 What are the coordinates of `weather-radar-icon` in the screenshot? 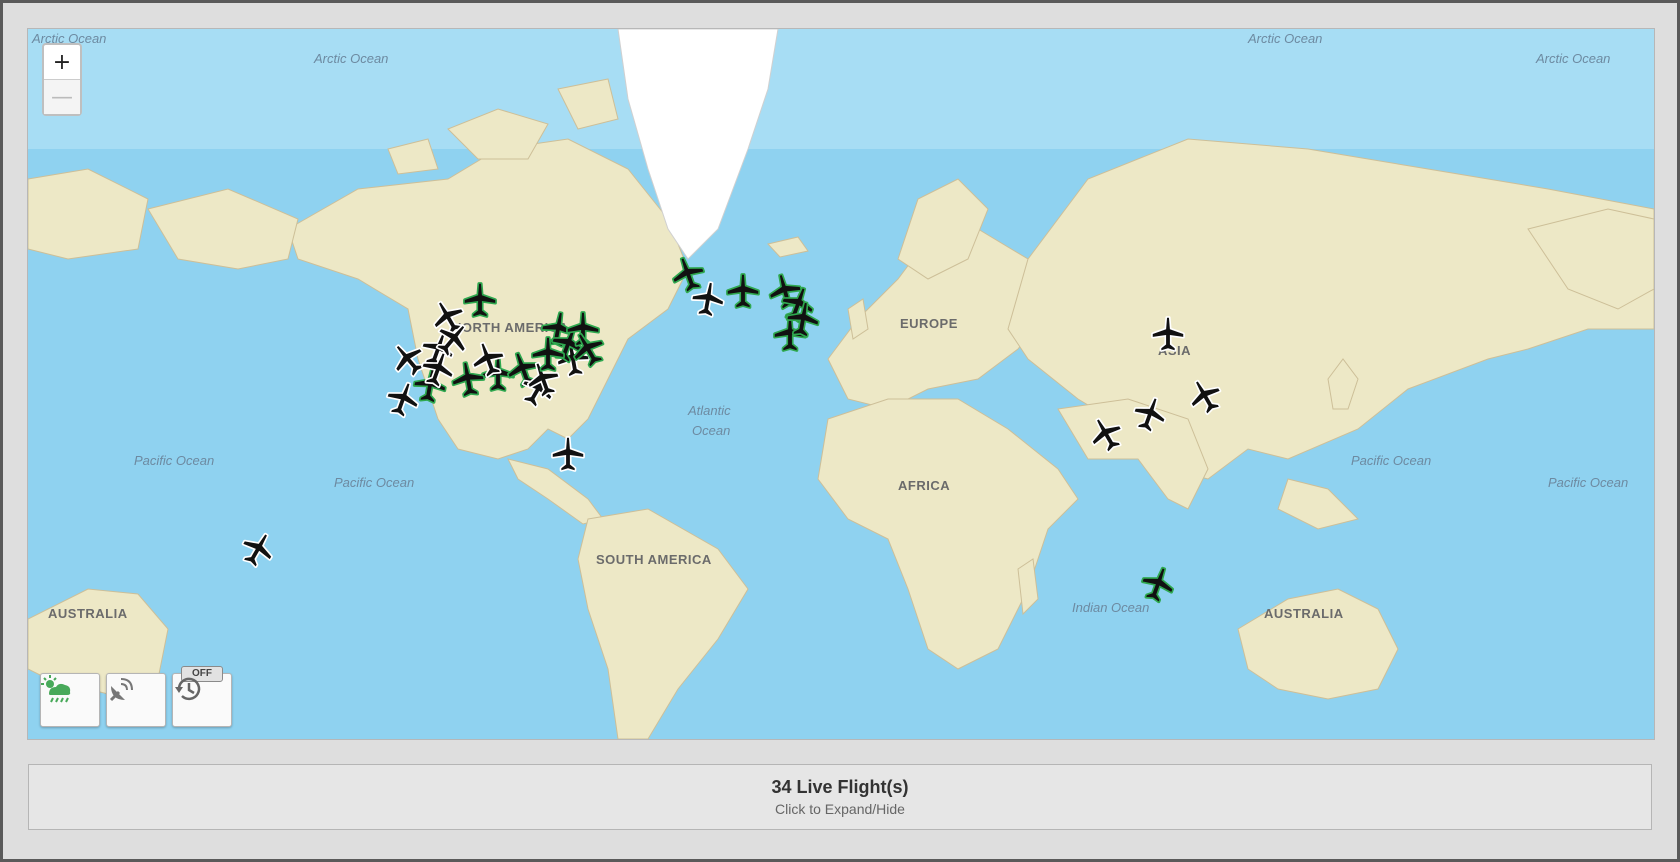 It's located at (56, 689).